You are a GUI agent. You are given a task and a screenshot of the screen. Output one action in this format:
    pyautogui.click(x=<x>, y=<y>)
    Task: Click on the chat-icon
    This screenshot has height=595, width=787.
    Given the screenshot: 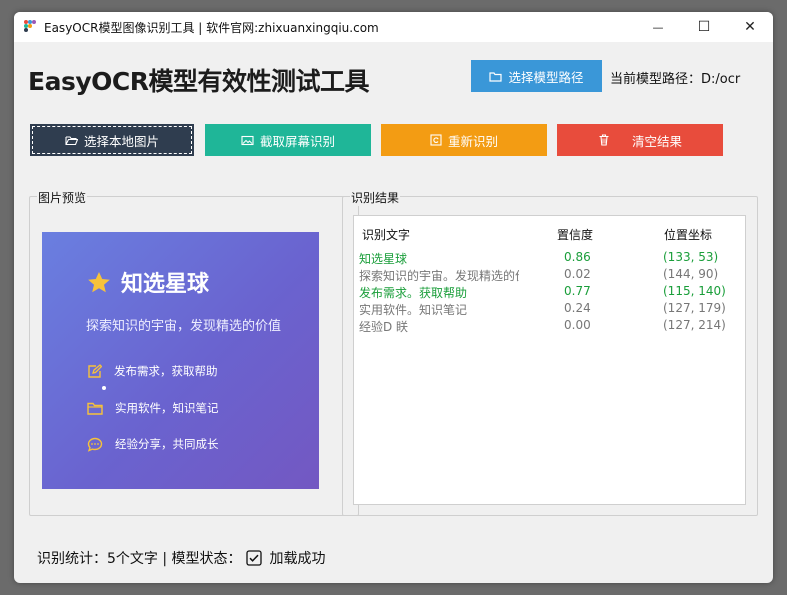 What is the action you would take?
    pyautogui.click(x=95, y=444)
    